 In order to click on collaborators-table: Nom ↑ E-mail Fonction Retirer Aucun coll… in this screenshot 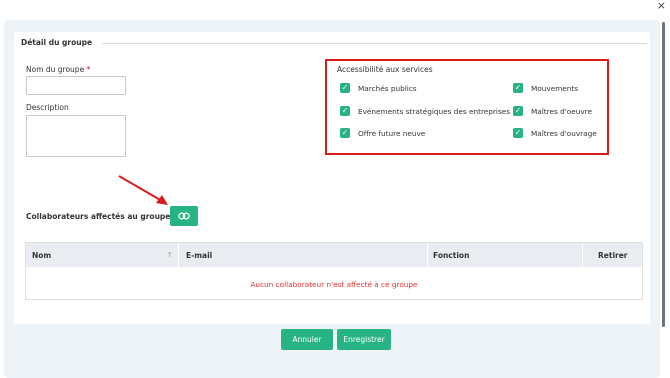, I will do `click(334, 271)`.